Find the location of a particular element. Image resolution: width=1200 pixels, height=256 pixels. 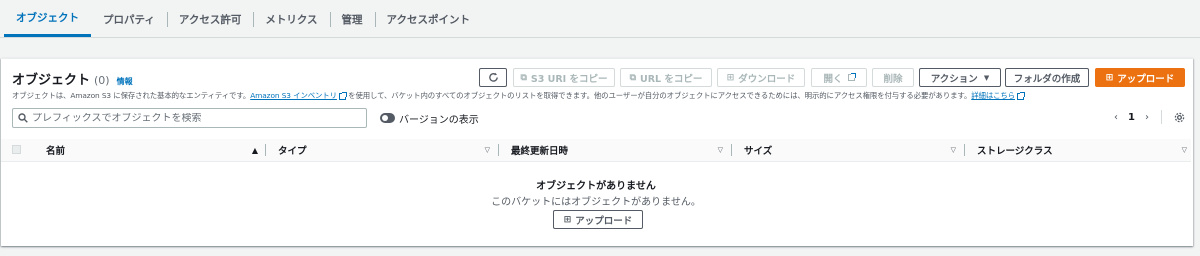

open-button: 開く is located at coordinates (839, 77).